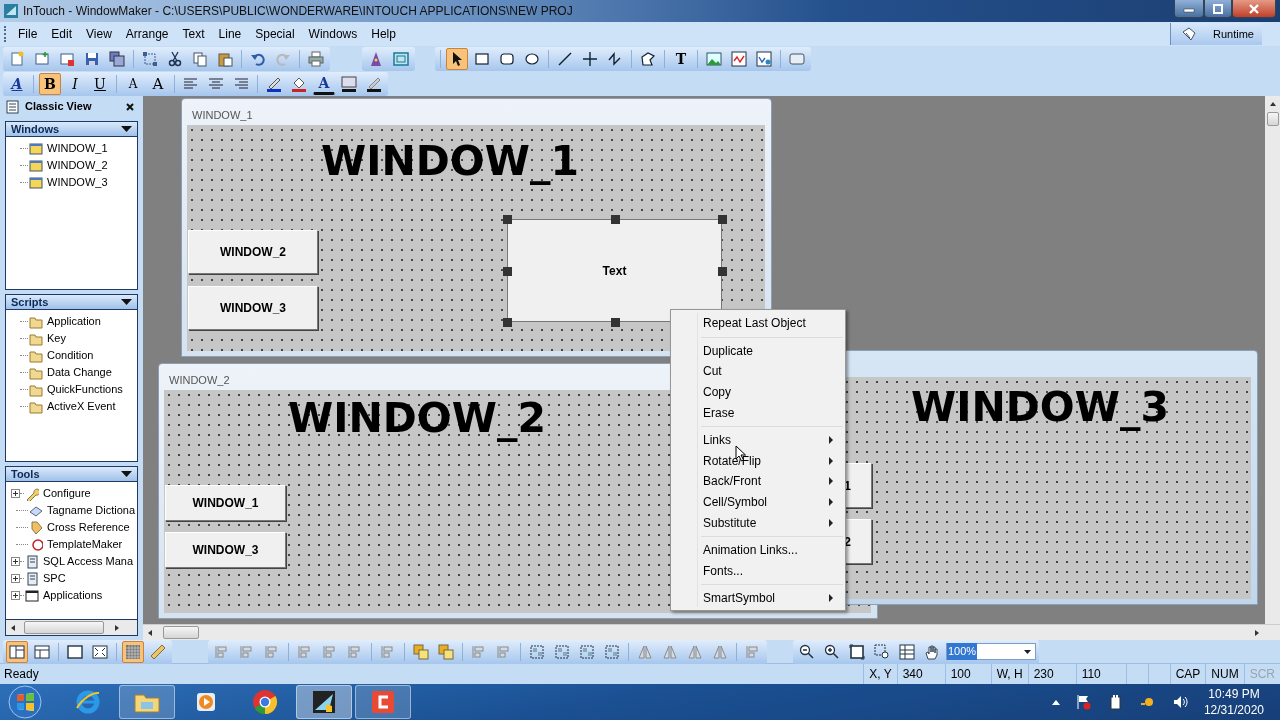 Image resolution: width=1280 pixels, height=720 pixels. I want to click on bold-button: B, so click(50, 84).